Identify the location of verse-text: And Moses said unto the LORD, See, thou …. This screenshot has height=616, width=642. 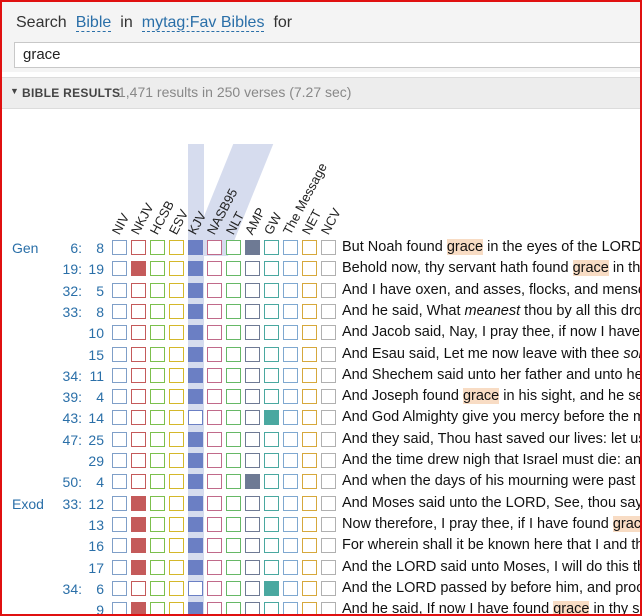
(491, 503).